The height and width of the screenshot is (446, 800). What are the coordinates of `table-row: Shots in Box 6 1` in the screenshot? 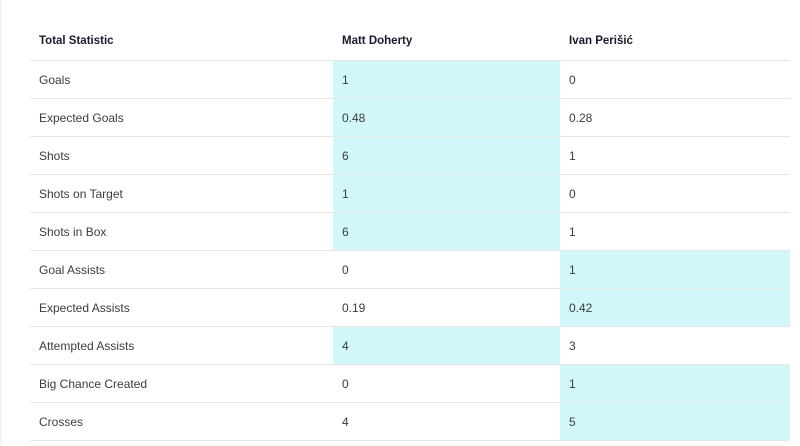 It's located at (410, 231).